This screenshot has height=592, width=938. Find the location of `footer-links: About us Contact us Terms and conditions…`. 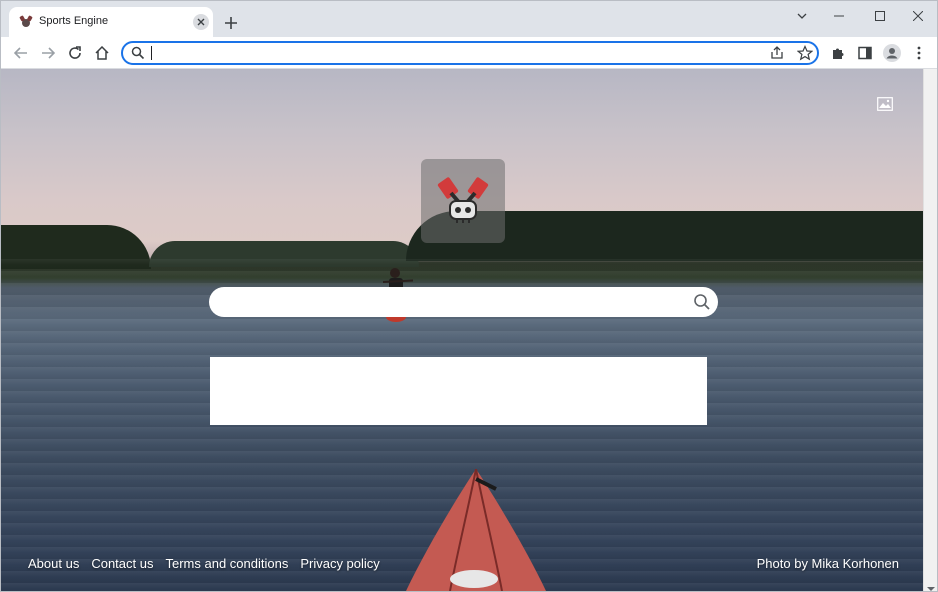

footer-links: About us Contact us Terms and conditions… is located at coordinates (204, 563).